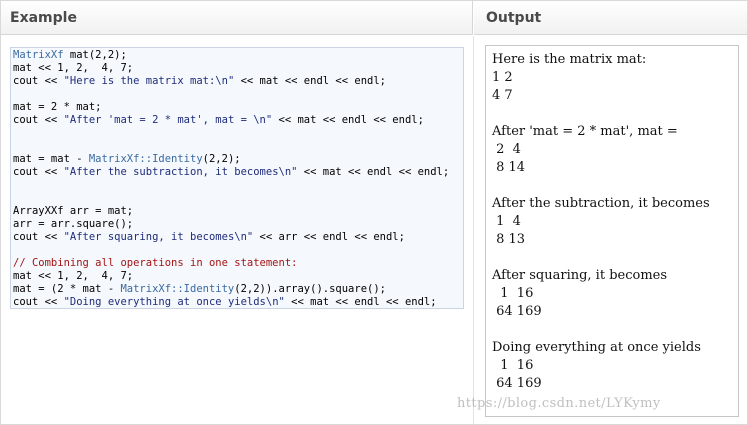 The height and width of the screenshot is (425, 748). What do you see at coordinates (51, 159) in the screenshot?
I see `code-token: mat = mat -` at bounding box center [51, 159].